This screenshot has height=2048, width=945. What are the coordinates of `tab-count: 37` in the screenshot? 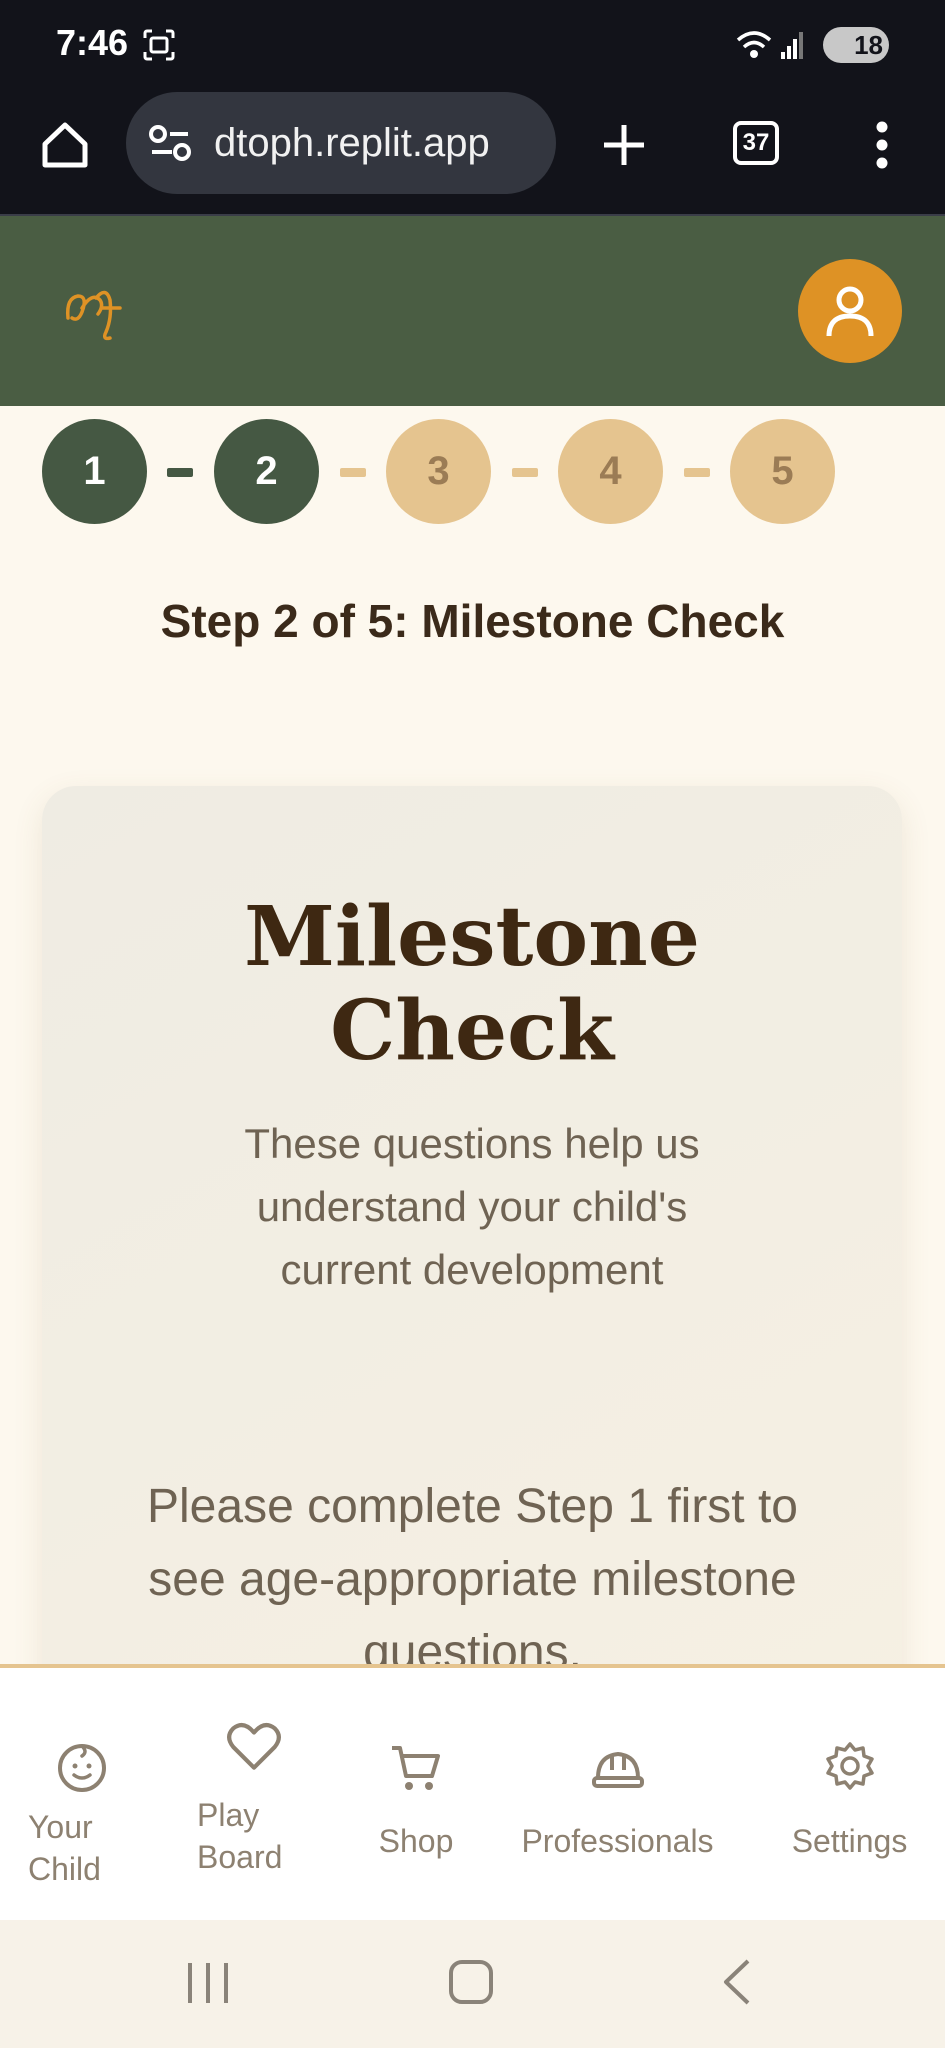 It's located at (756, 142).